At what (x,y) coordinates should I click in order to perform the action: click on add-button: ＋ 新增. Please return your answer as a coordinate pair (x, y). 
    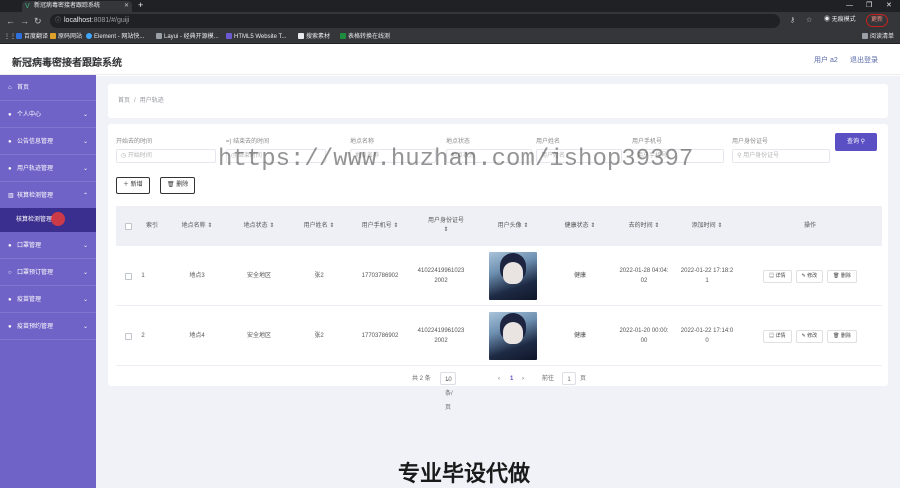
    Looking at the image, I should click on (133, 185).